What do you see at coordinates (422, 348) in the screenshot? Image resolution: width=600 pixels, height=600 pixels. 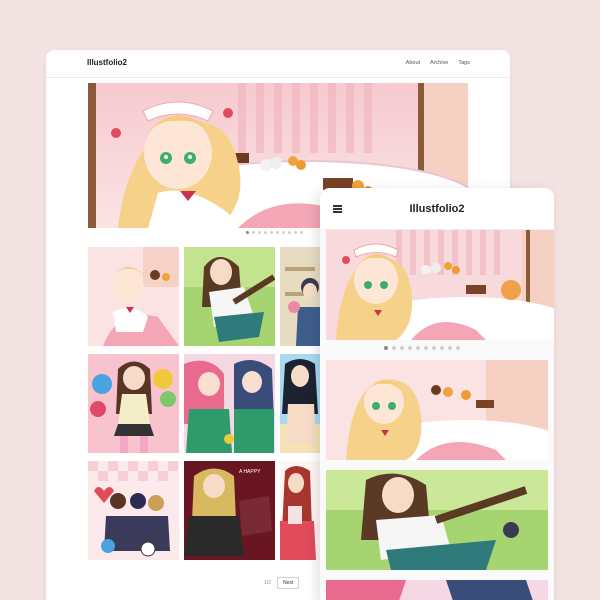 I see `mobile-hero-slider-dots` at bounding box center [422, 348].